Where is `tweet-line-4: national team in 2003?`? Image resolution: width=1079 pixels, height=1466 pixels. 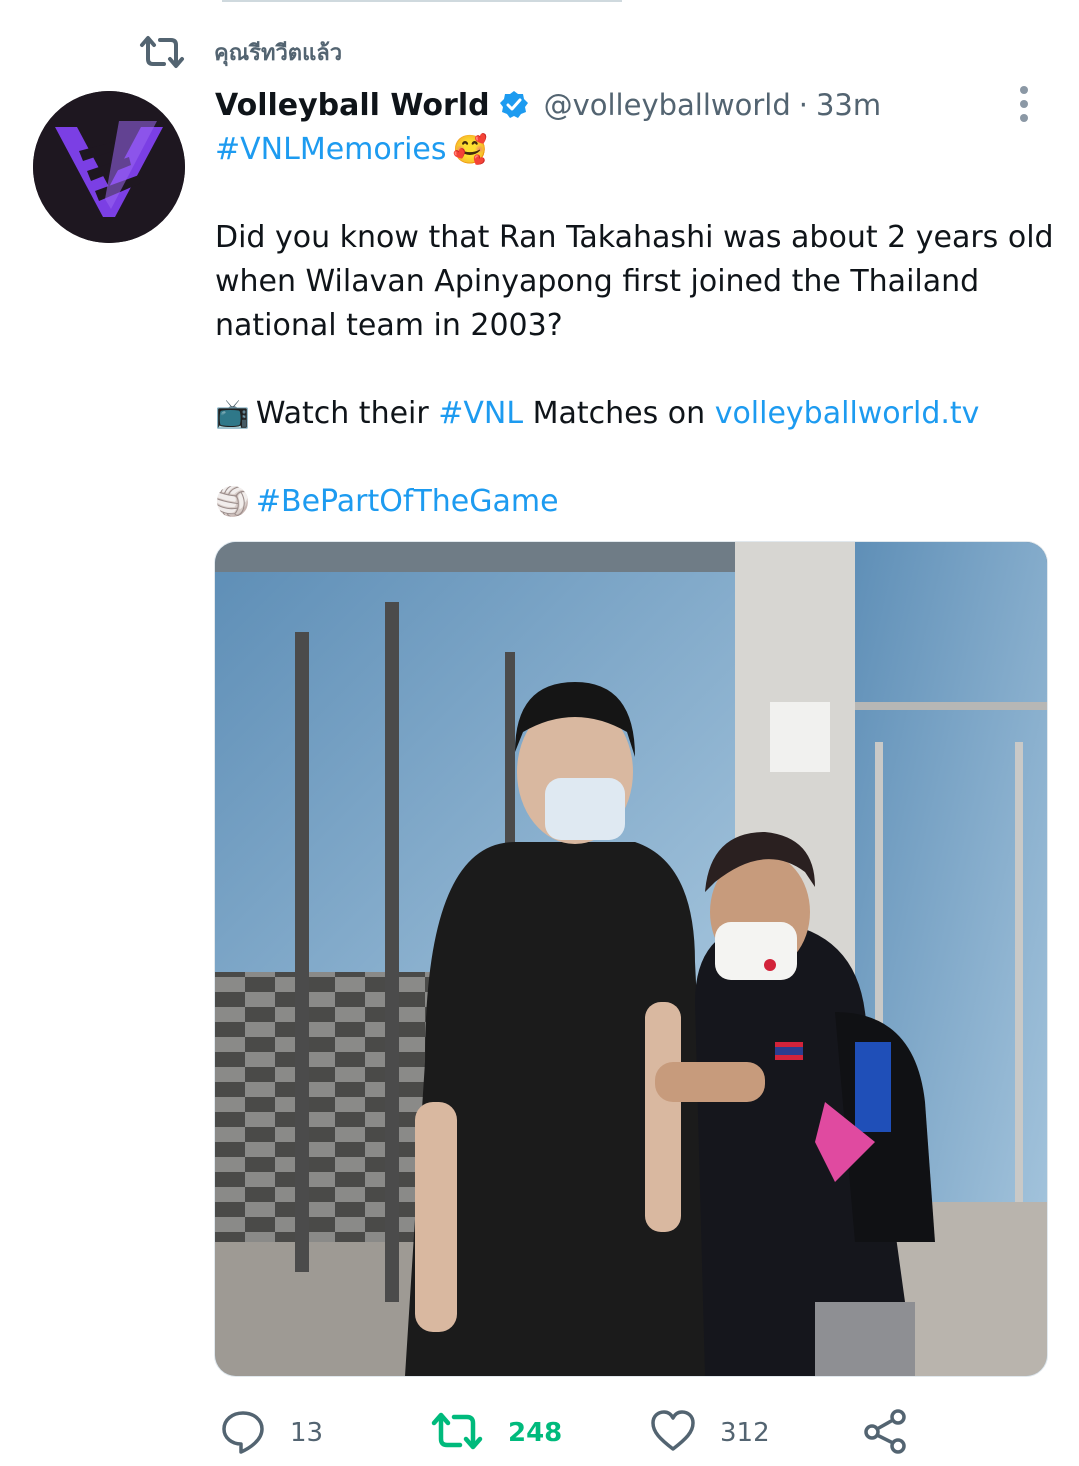
tweet-line-4: national team in 2003? is located at coordinates (389, 325).